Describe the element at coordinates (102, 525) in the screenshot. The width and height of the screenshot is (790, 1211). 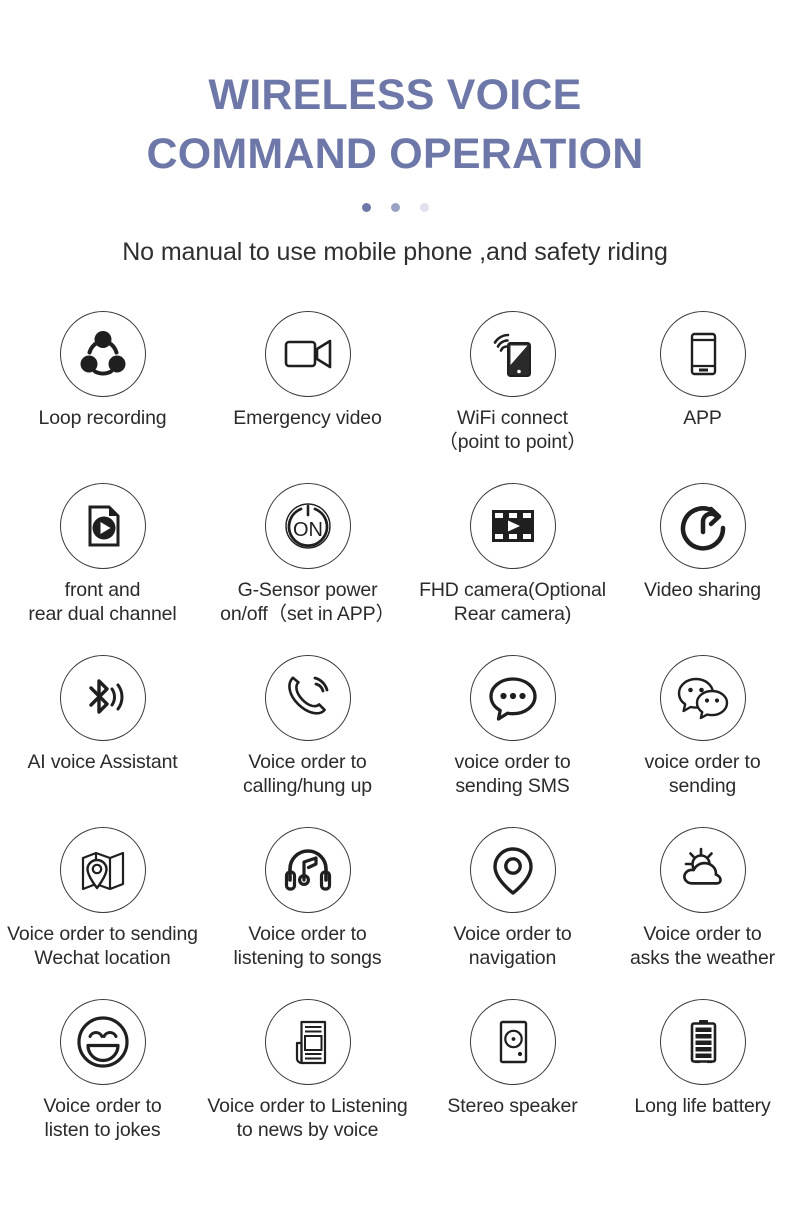
I see `video-file-play-icon` at that location.